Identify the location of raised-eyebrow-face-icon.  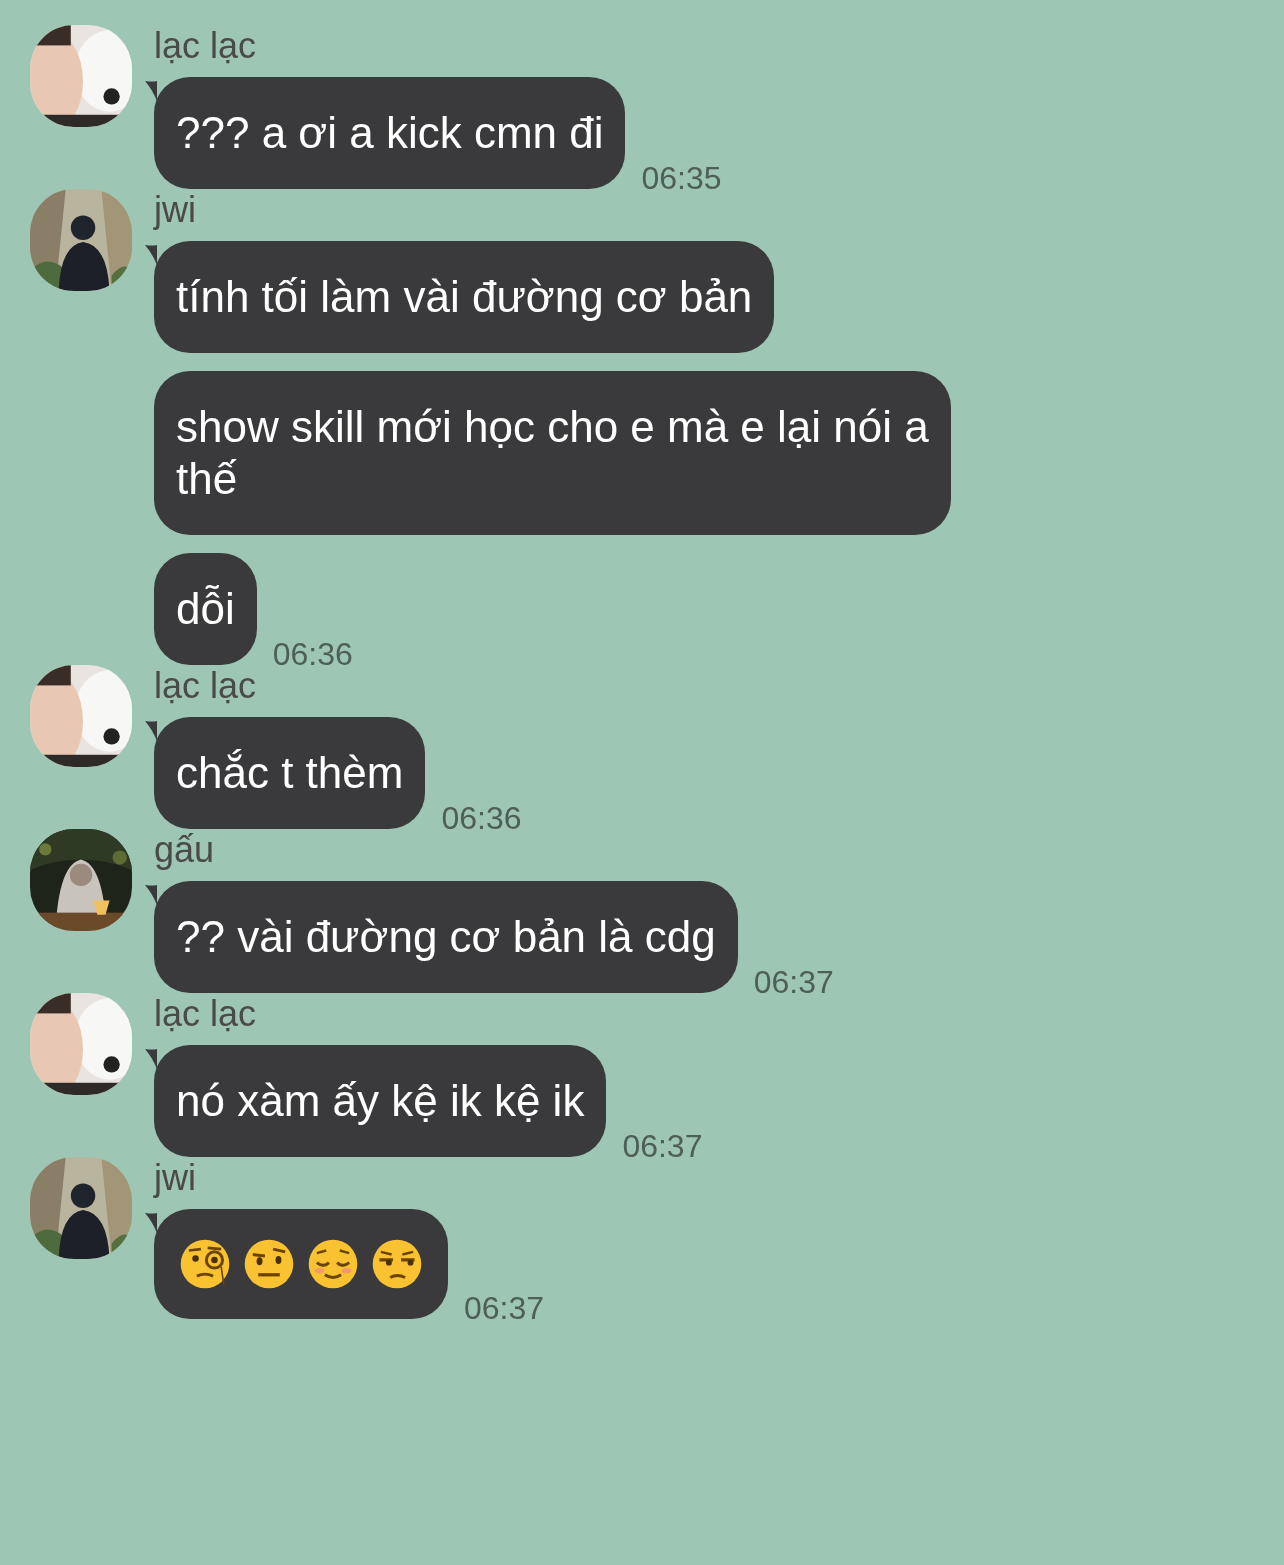
(269, 1264).